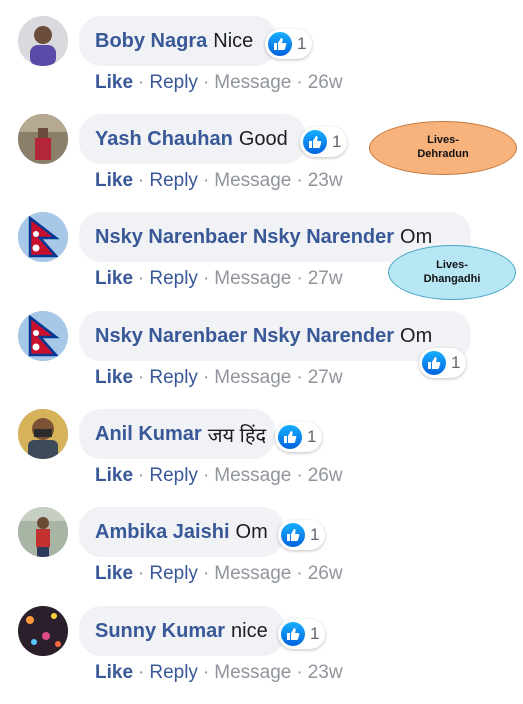 This screenshot has width=523, height=704. I want to click on comment-author: Anil Kumar, so click(148, 434).